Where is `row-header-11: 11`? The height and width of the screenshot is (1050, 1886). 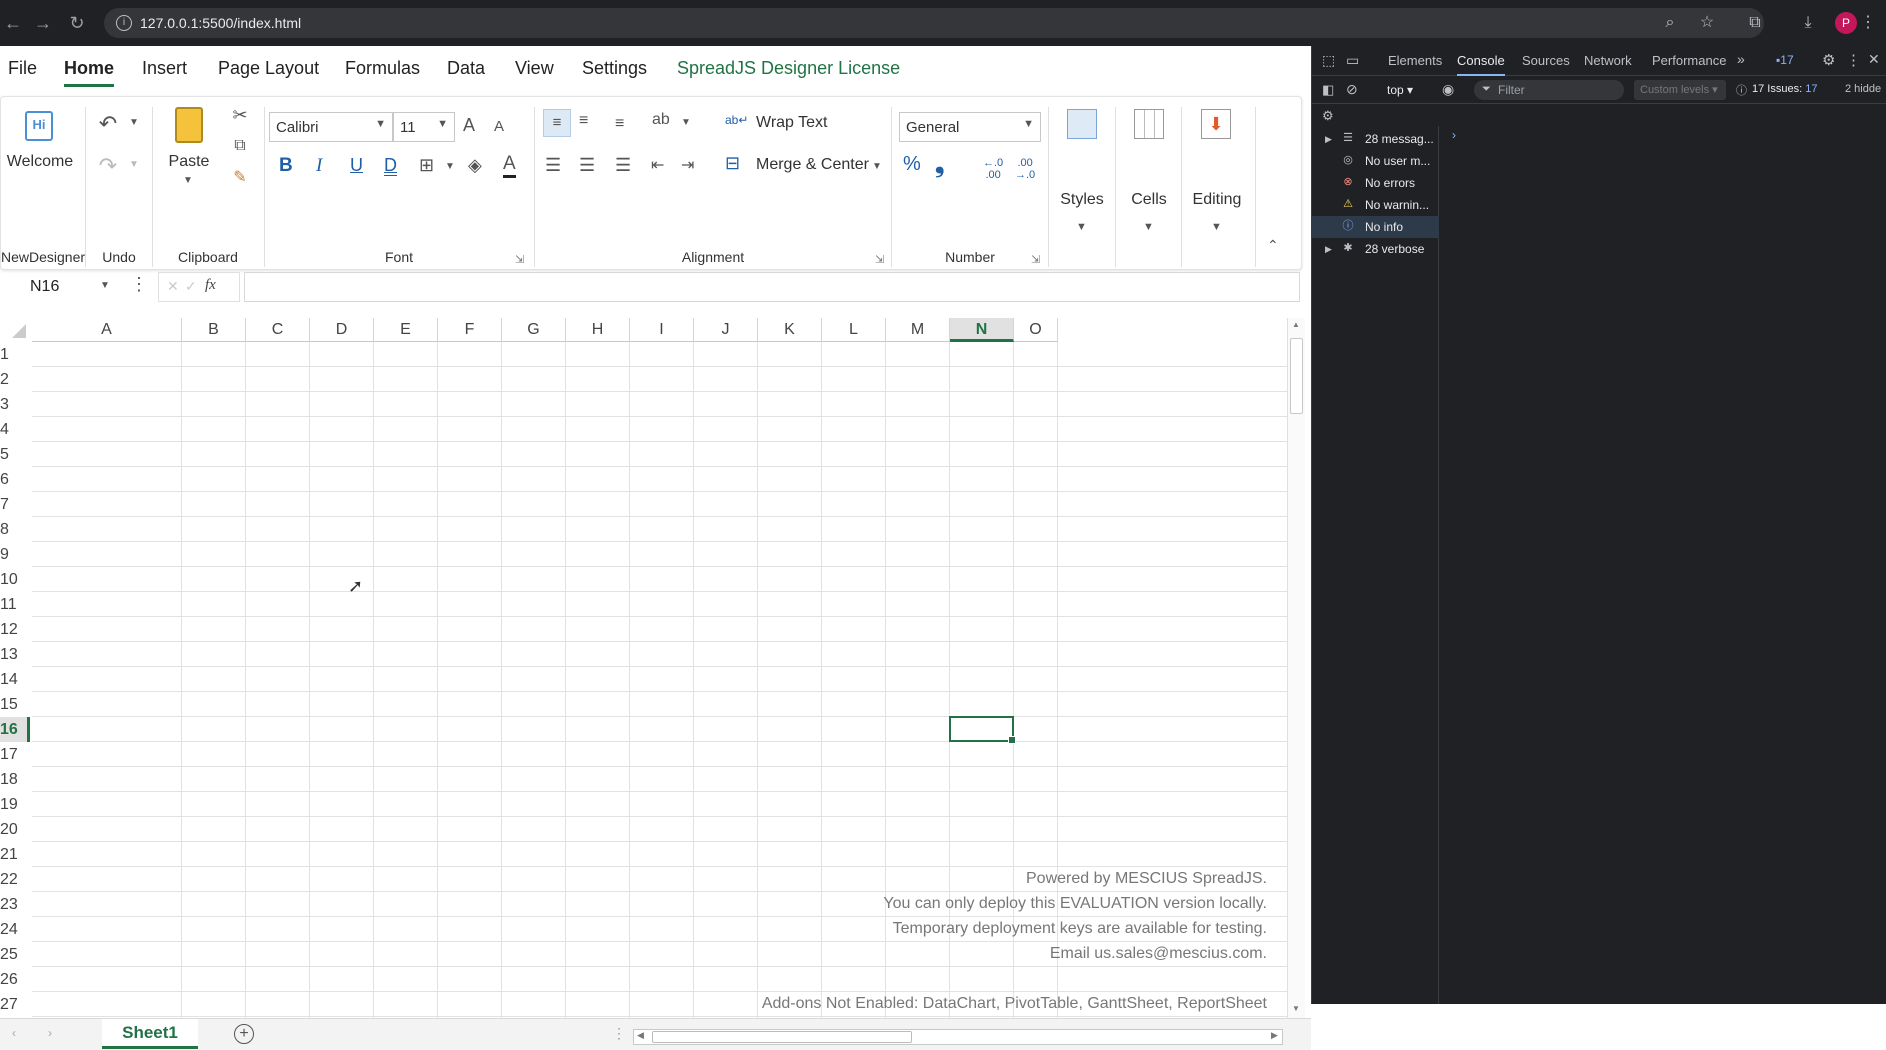 row-header-11: 11 is located at coordinates (15, 604).